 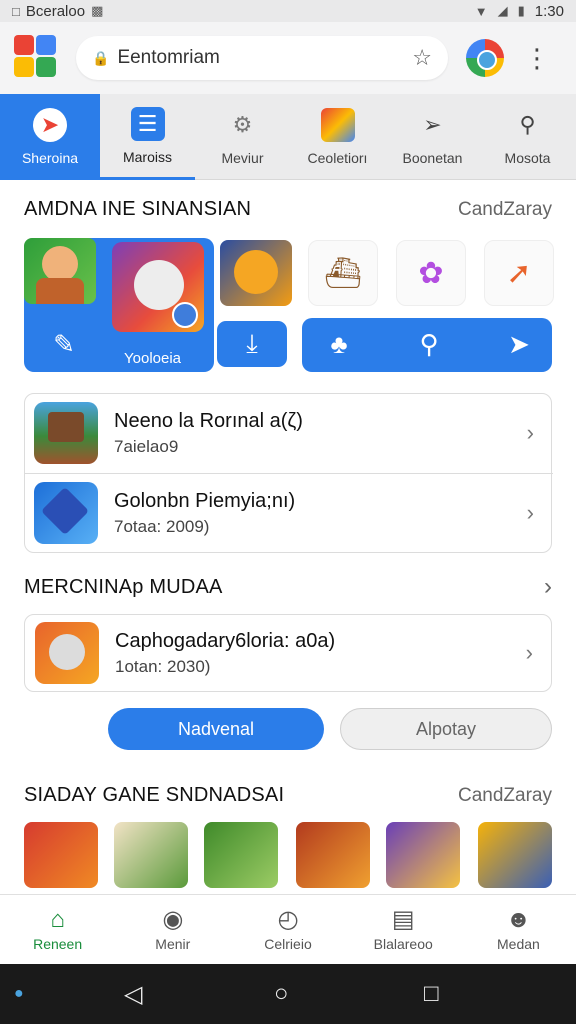 I want to click on nav-item-store: ◉ Menir, so click(x=172, y=929).